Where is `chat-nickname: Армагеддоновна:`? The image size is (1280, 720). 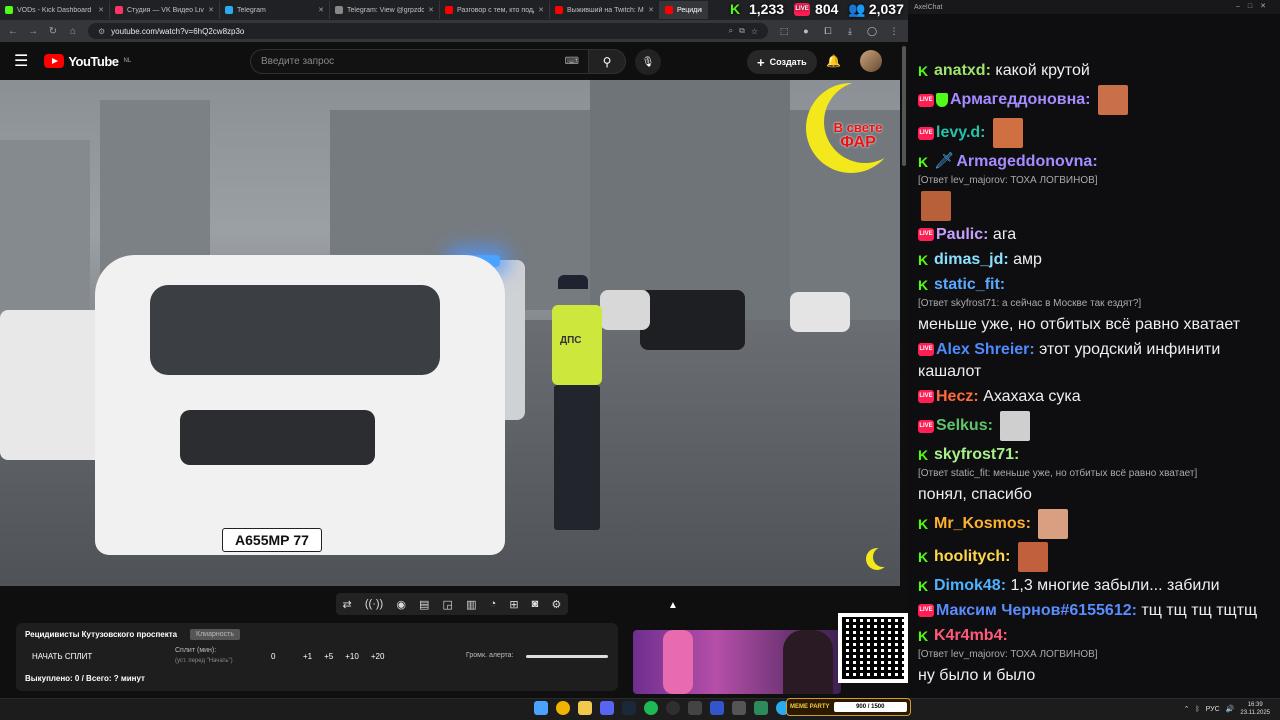
chat-nickname: Армагеддоновна: is located at coordinates (1020, 99).